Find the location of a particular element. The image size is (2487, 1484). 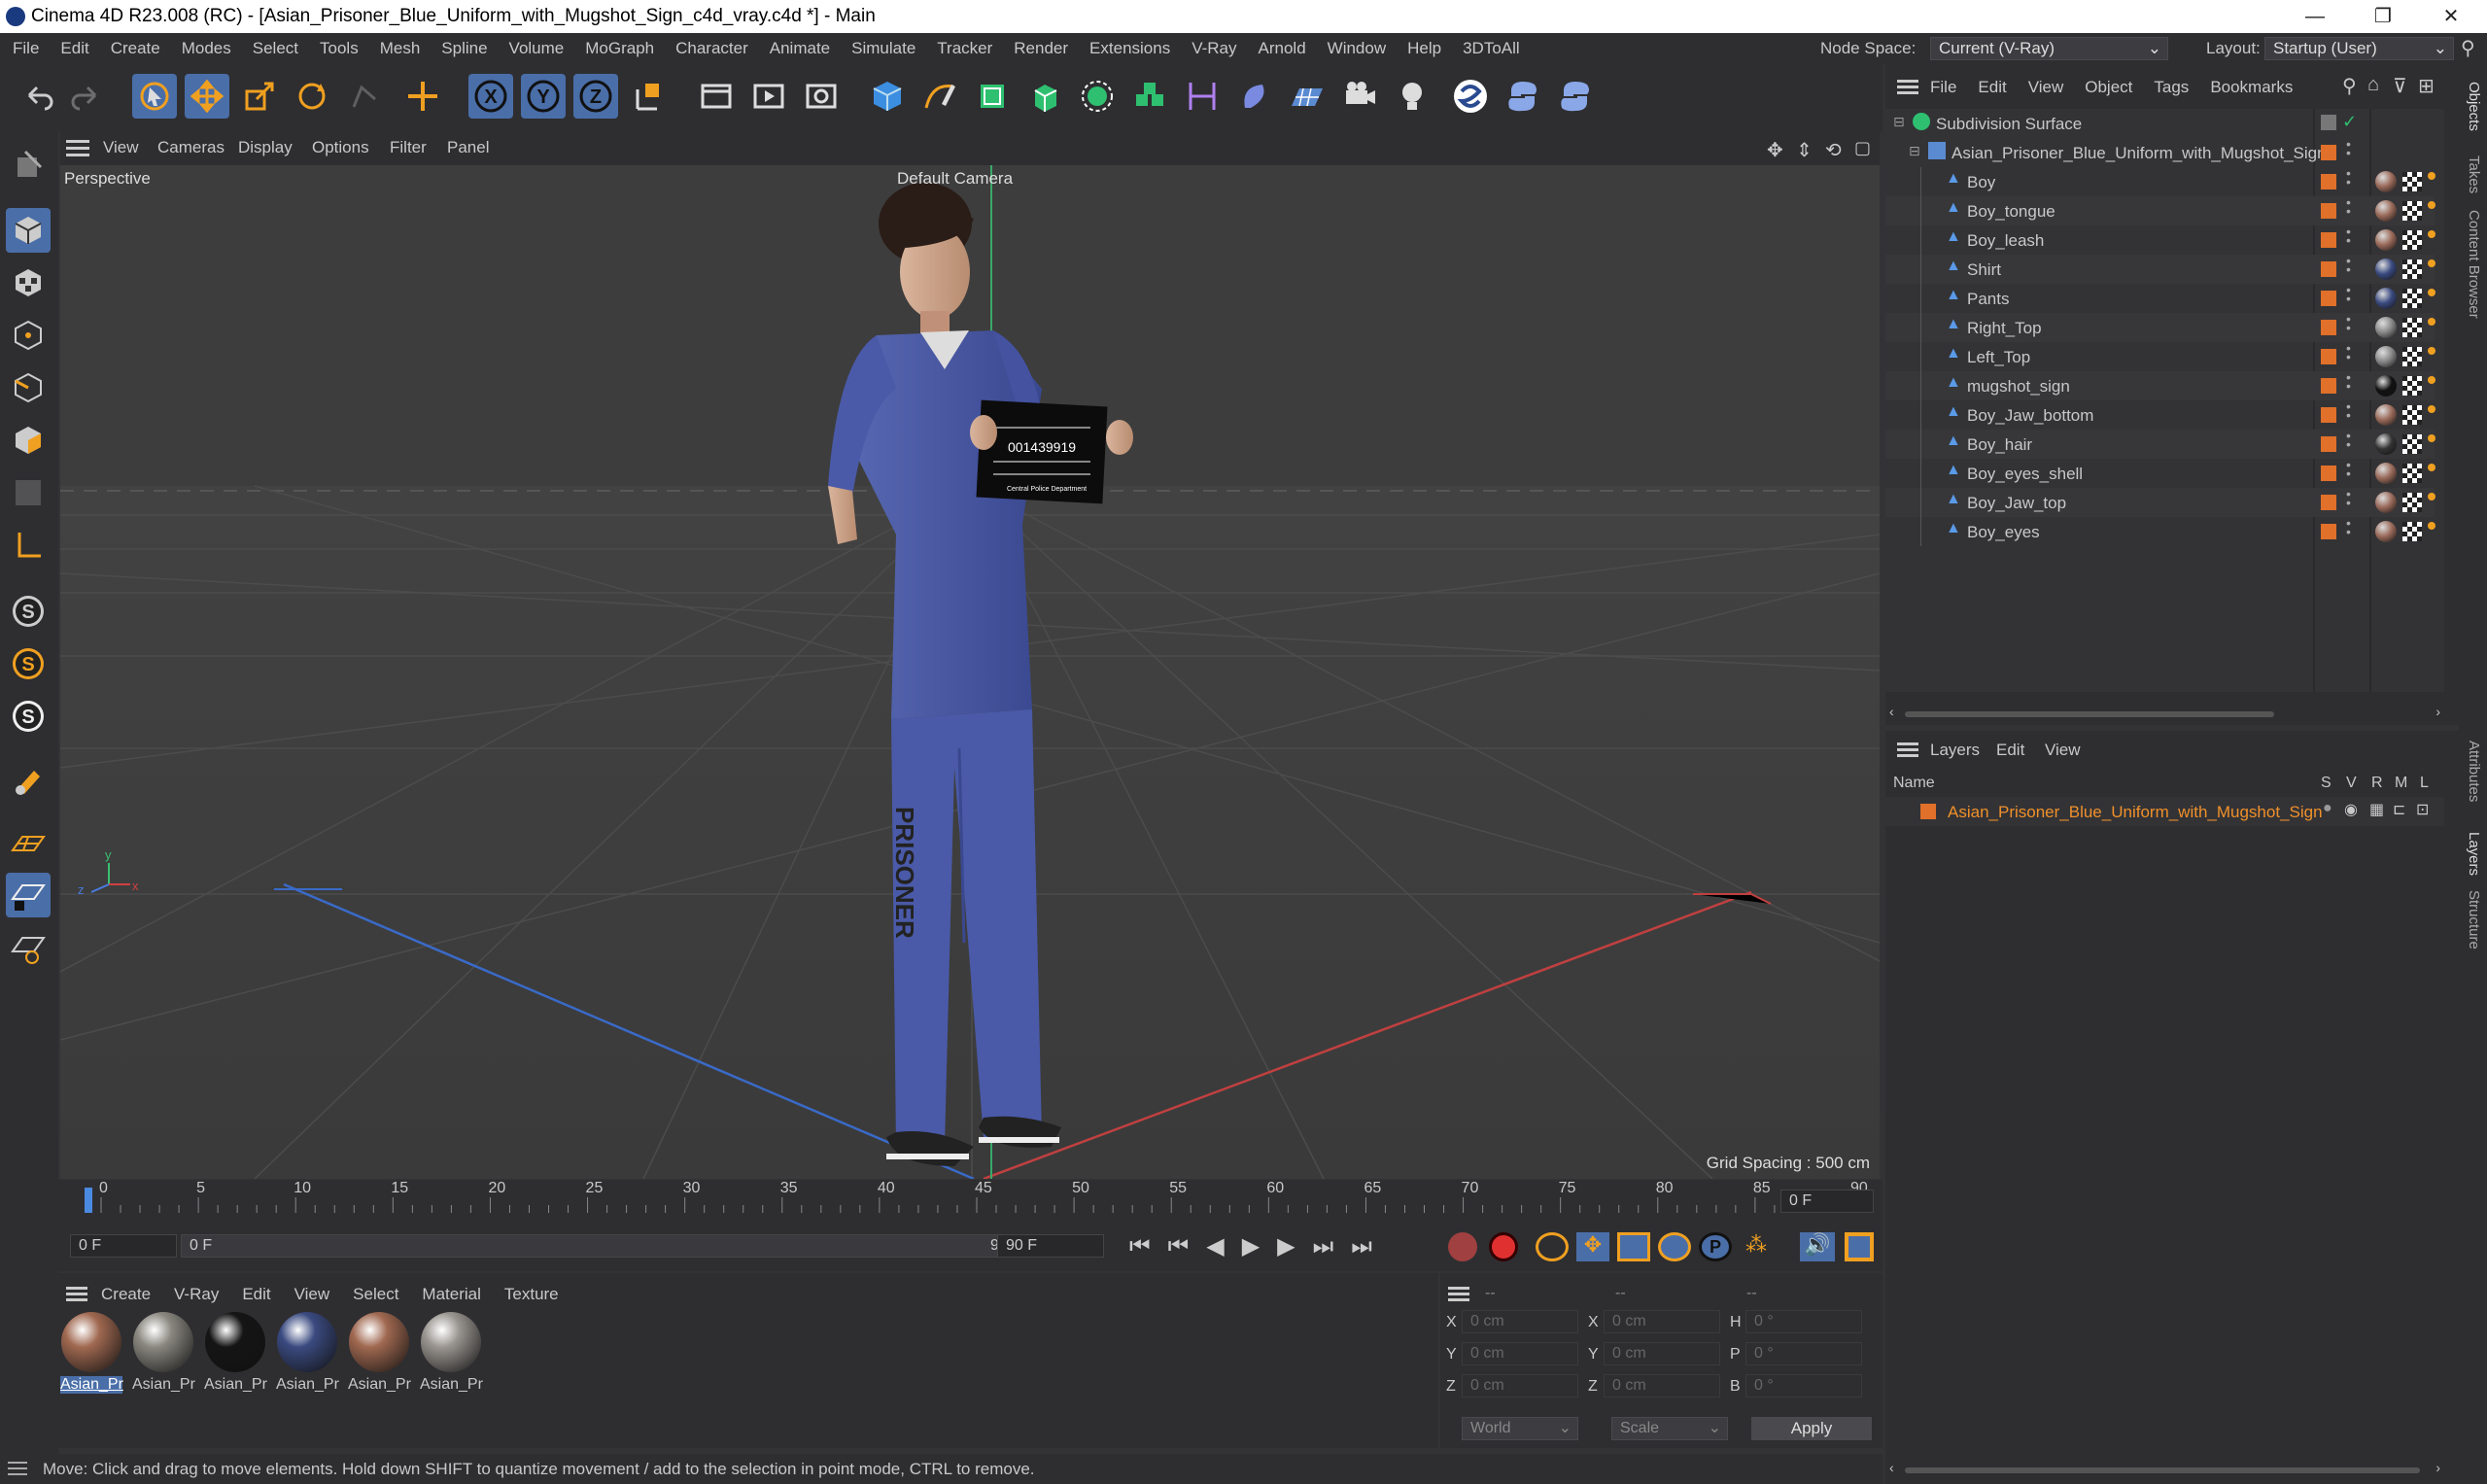

layers-menu-edit: Edit is located at coordinates (2010, 750).